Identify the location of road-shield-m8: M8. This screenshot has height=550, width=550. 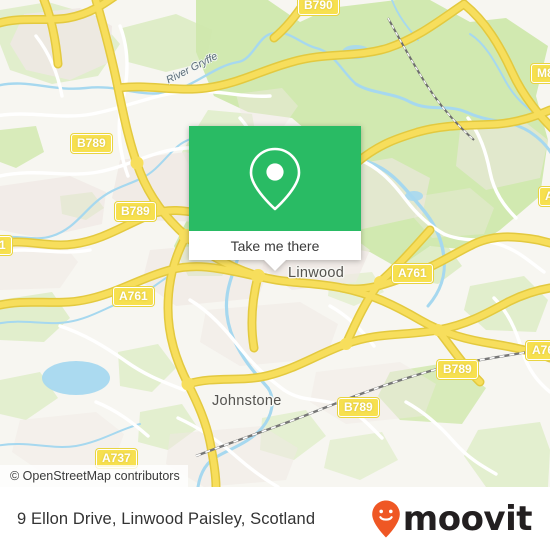
(540, 73).